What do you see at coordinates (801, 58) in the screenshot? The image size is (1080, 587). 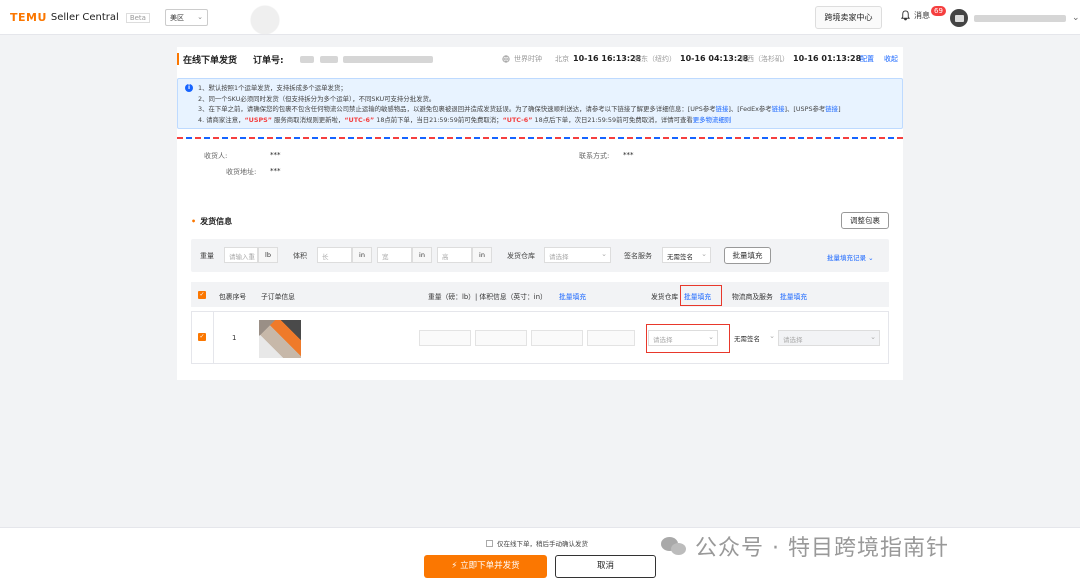 I see `timezone-los-angeles: 美西（洛杉矶） 10-16 01:13:28` at bounding box center [801, 58].